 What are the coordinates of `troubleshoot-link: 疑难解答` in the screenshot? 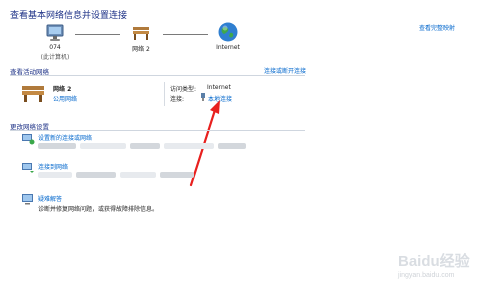 It's located at (50, 198).